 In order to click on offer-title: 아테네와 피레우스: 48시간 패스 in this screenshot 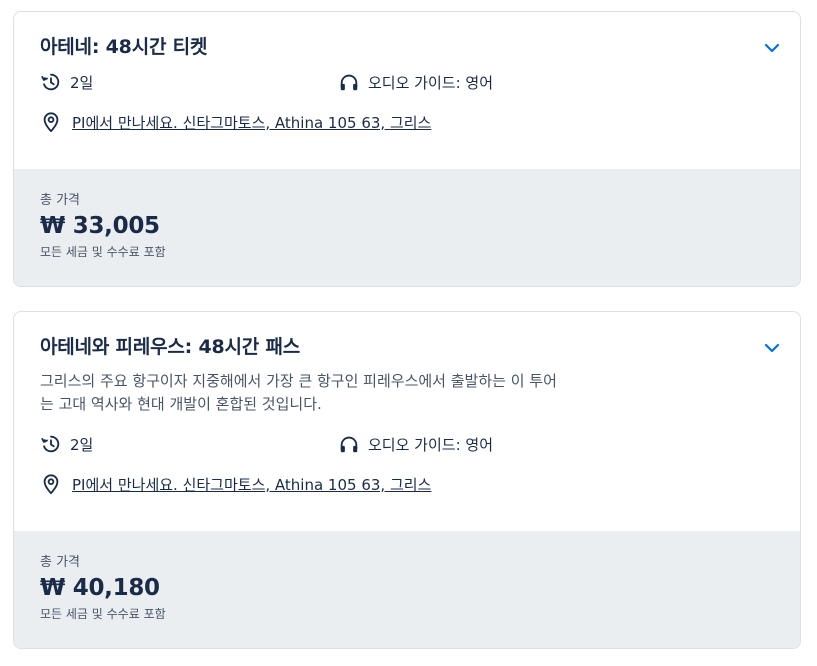, I will do `click(170, 347)`.